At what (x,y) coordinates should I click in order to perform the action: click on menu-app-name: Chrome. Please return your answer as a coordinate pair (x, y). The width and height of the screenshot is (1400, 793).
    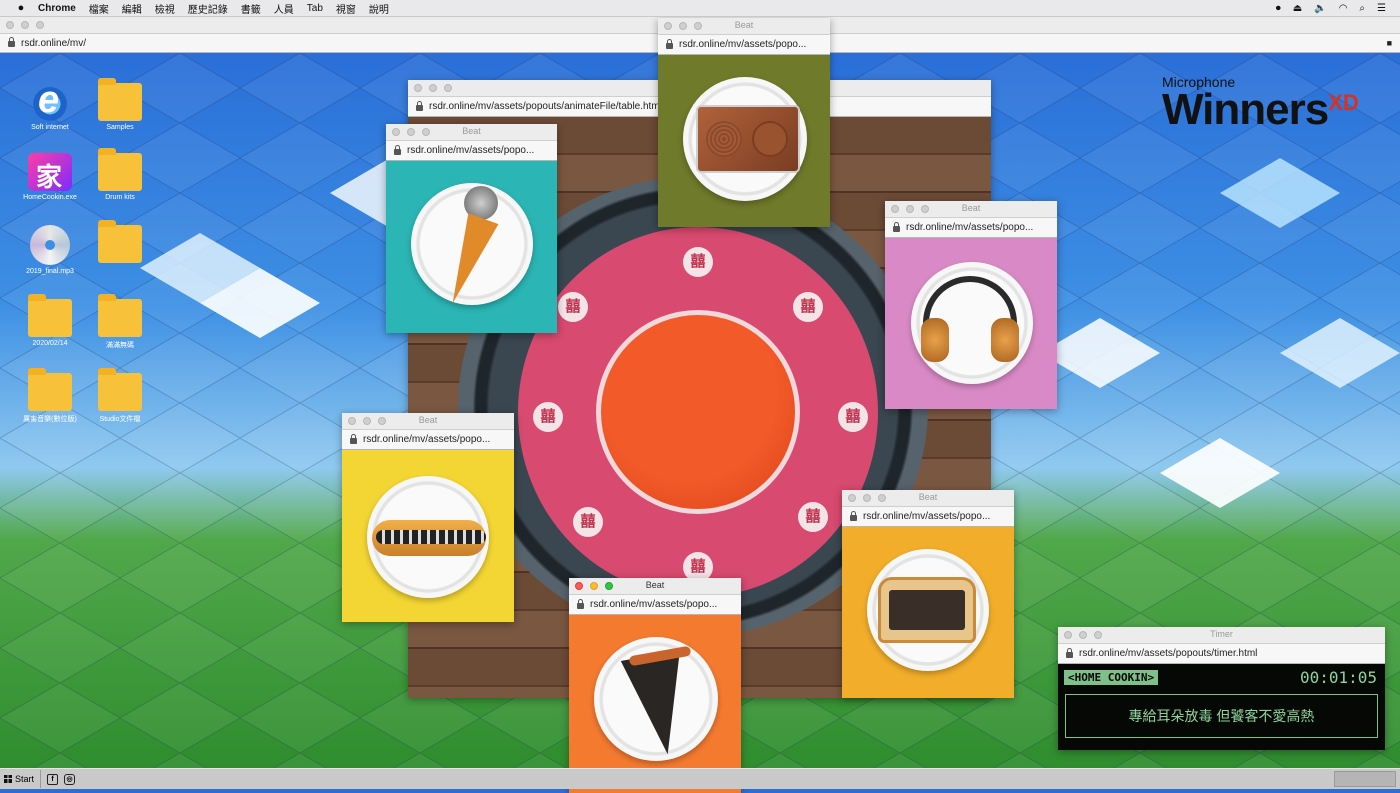
    Looking at the image, I should click on (57, 8).